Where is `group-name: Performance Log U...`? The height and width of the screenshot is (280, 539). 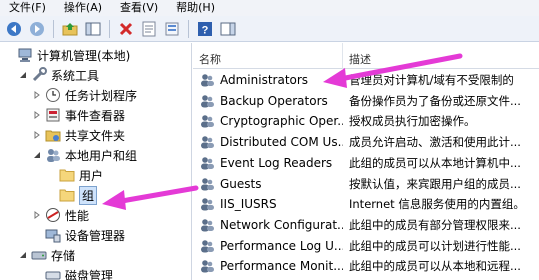
group-name: Performance Log U... is located at coordinates (281, 245).